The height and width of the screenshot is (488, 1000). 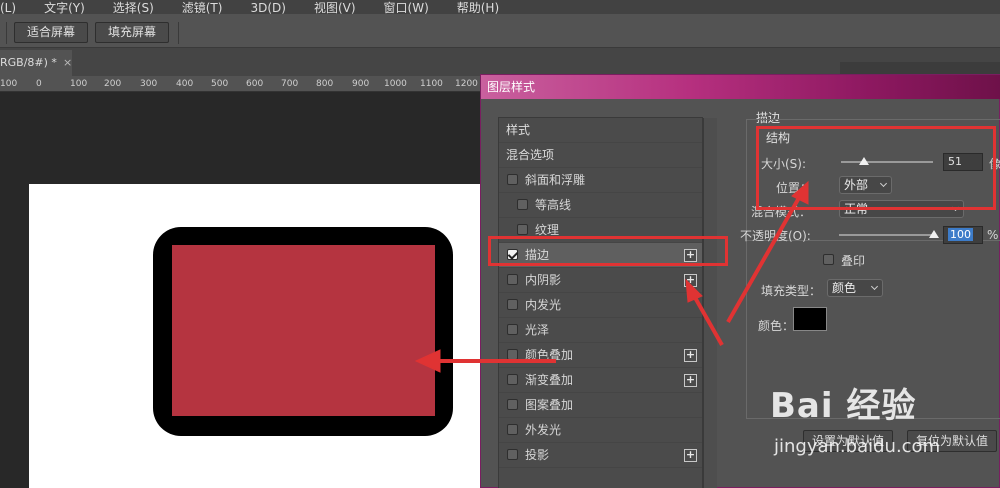 I want to click on style-item-label: 斜面和浮雕, so click(x=555, y=180).